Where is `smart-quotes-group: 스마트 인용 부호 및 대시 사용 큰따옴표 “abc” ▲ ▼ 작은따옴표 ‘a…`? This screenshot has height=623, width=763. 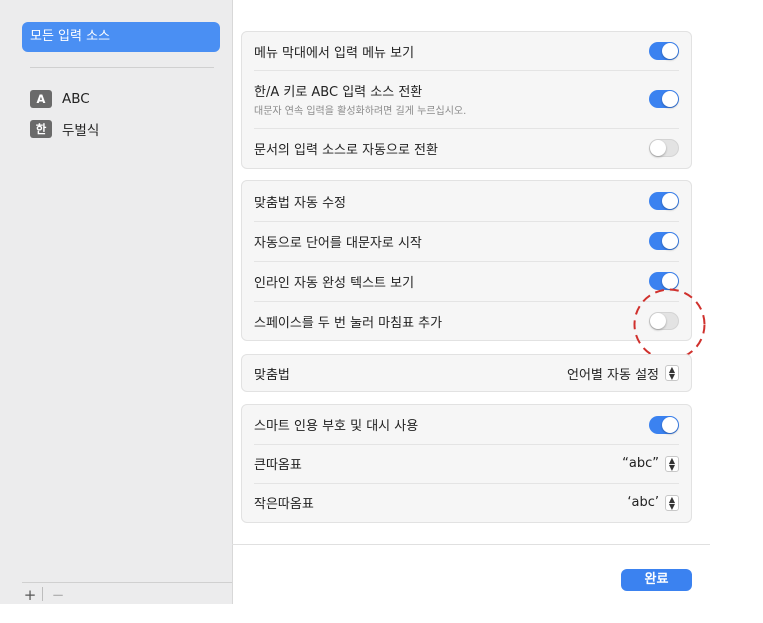
smart-quotes-group: 스마트 인용 부호 및 대시 사용 큰따옴표 “abc” ▲ ▼ 작은따옴표 ‘a… is located at coordinates (466, 463).